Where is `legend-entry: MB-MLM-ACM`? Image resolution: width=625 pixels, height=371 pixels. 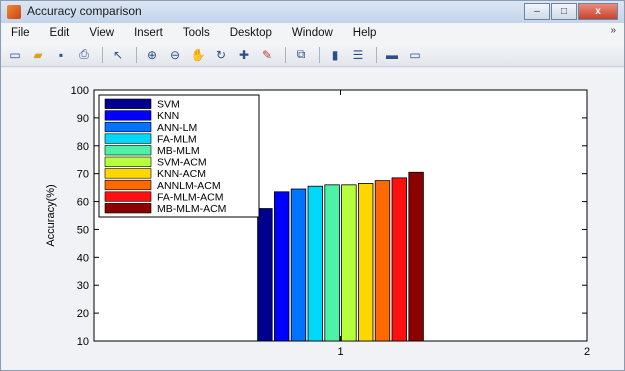 legend-entry: MB-MLM-ACM is located at coordinates (191, 209).